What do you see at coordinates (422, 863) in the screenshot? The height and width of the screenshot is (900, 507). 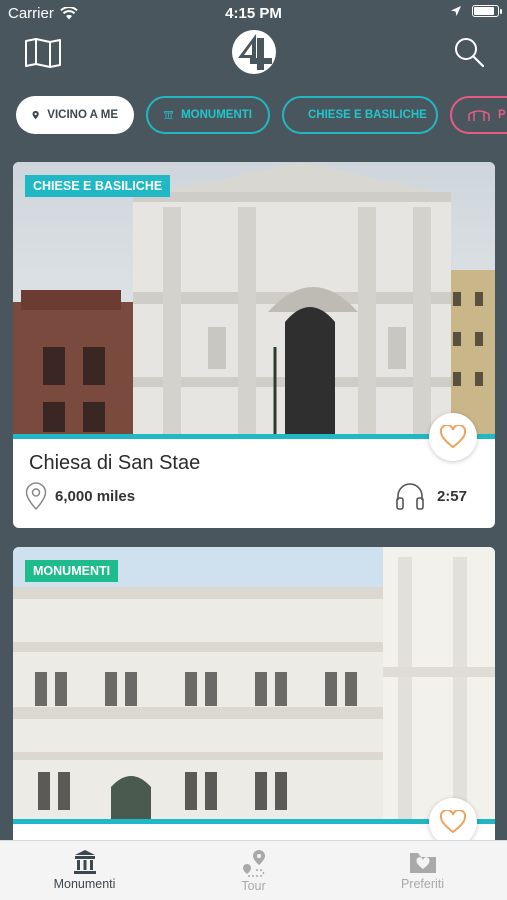 I see `favorites-folder-icon` at bounding box center [422, 863].